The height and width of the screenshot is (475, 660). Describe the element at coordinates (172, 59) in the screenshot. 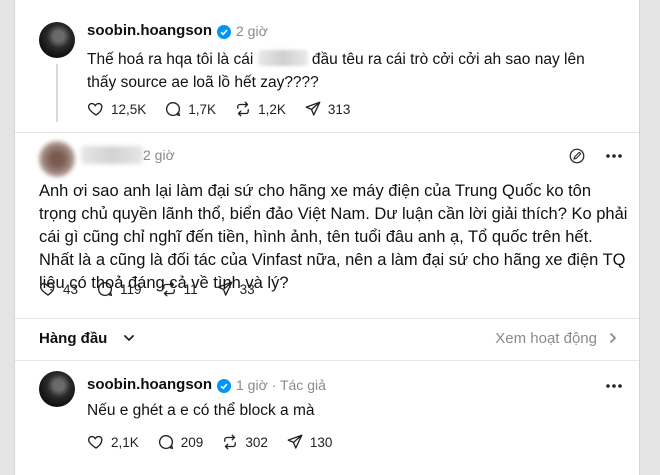

I see `post-text-start: Thế hoá ra hqa tôi là cái` at that location.